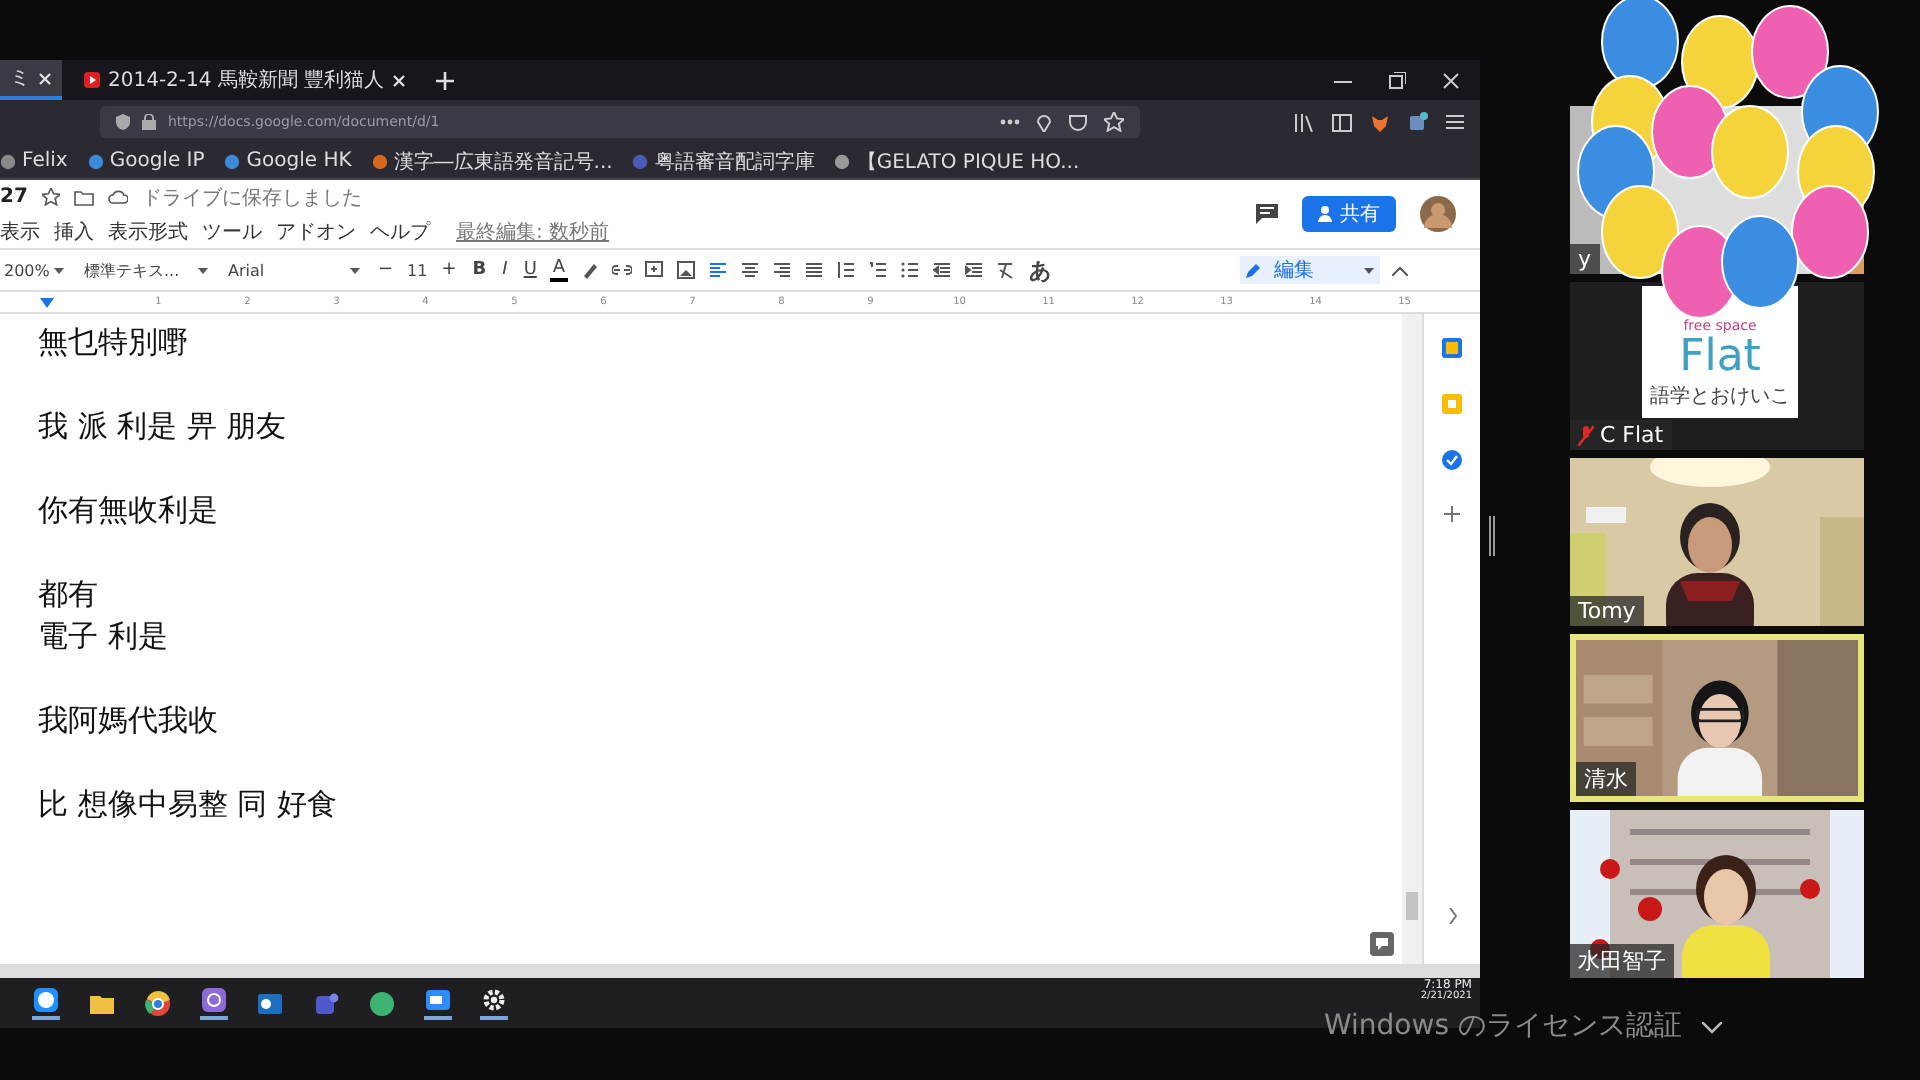  I want to click on browser-tab: ミ, so click(31, 80).